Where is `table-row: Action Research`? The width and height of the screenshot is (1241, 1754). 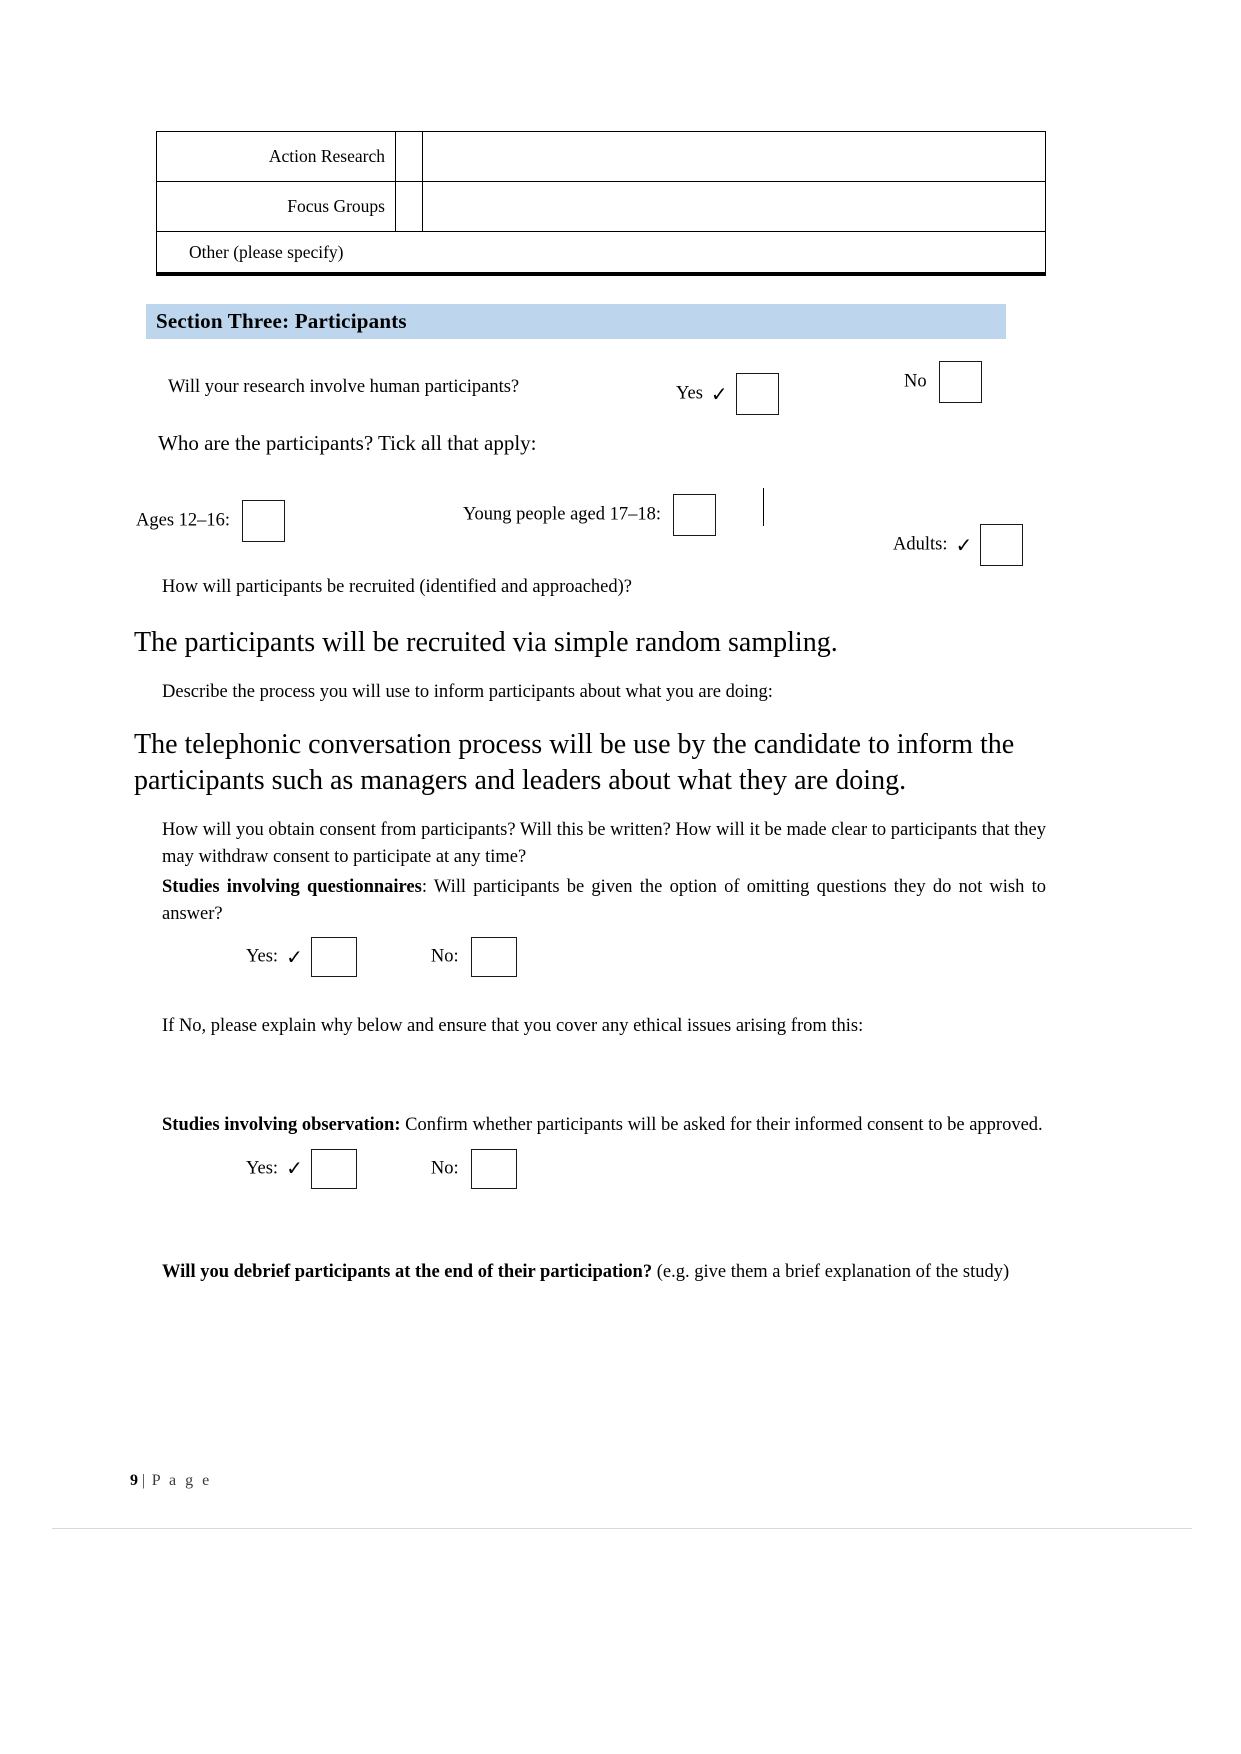
table-row: Action Research is located at coordinates (601, 156).